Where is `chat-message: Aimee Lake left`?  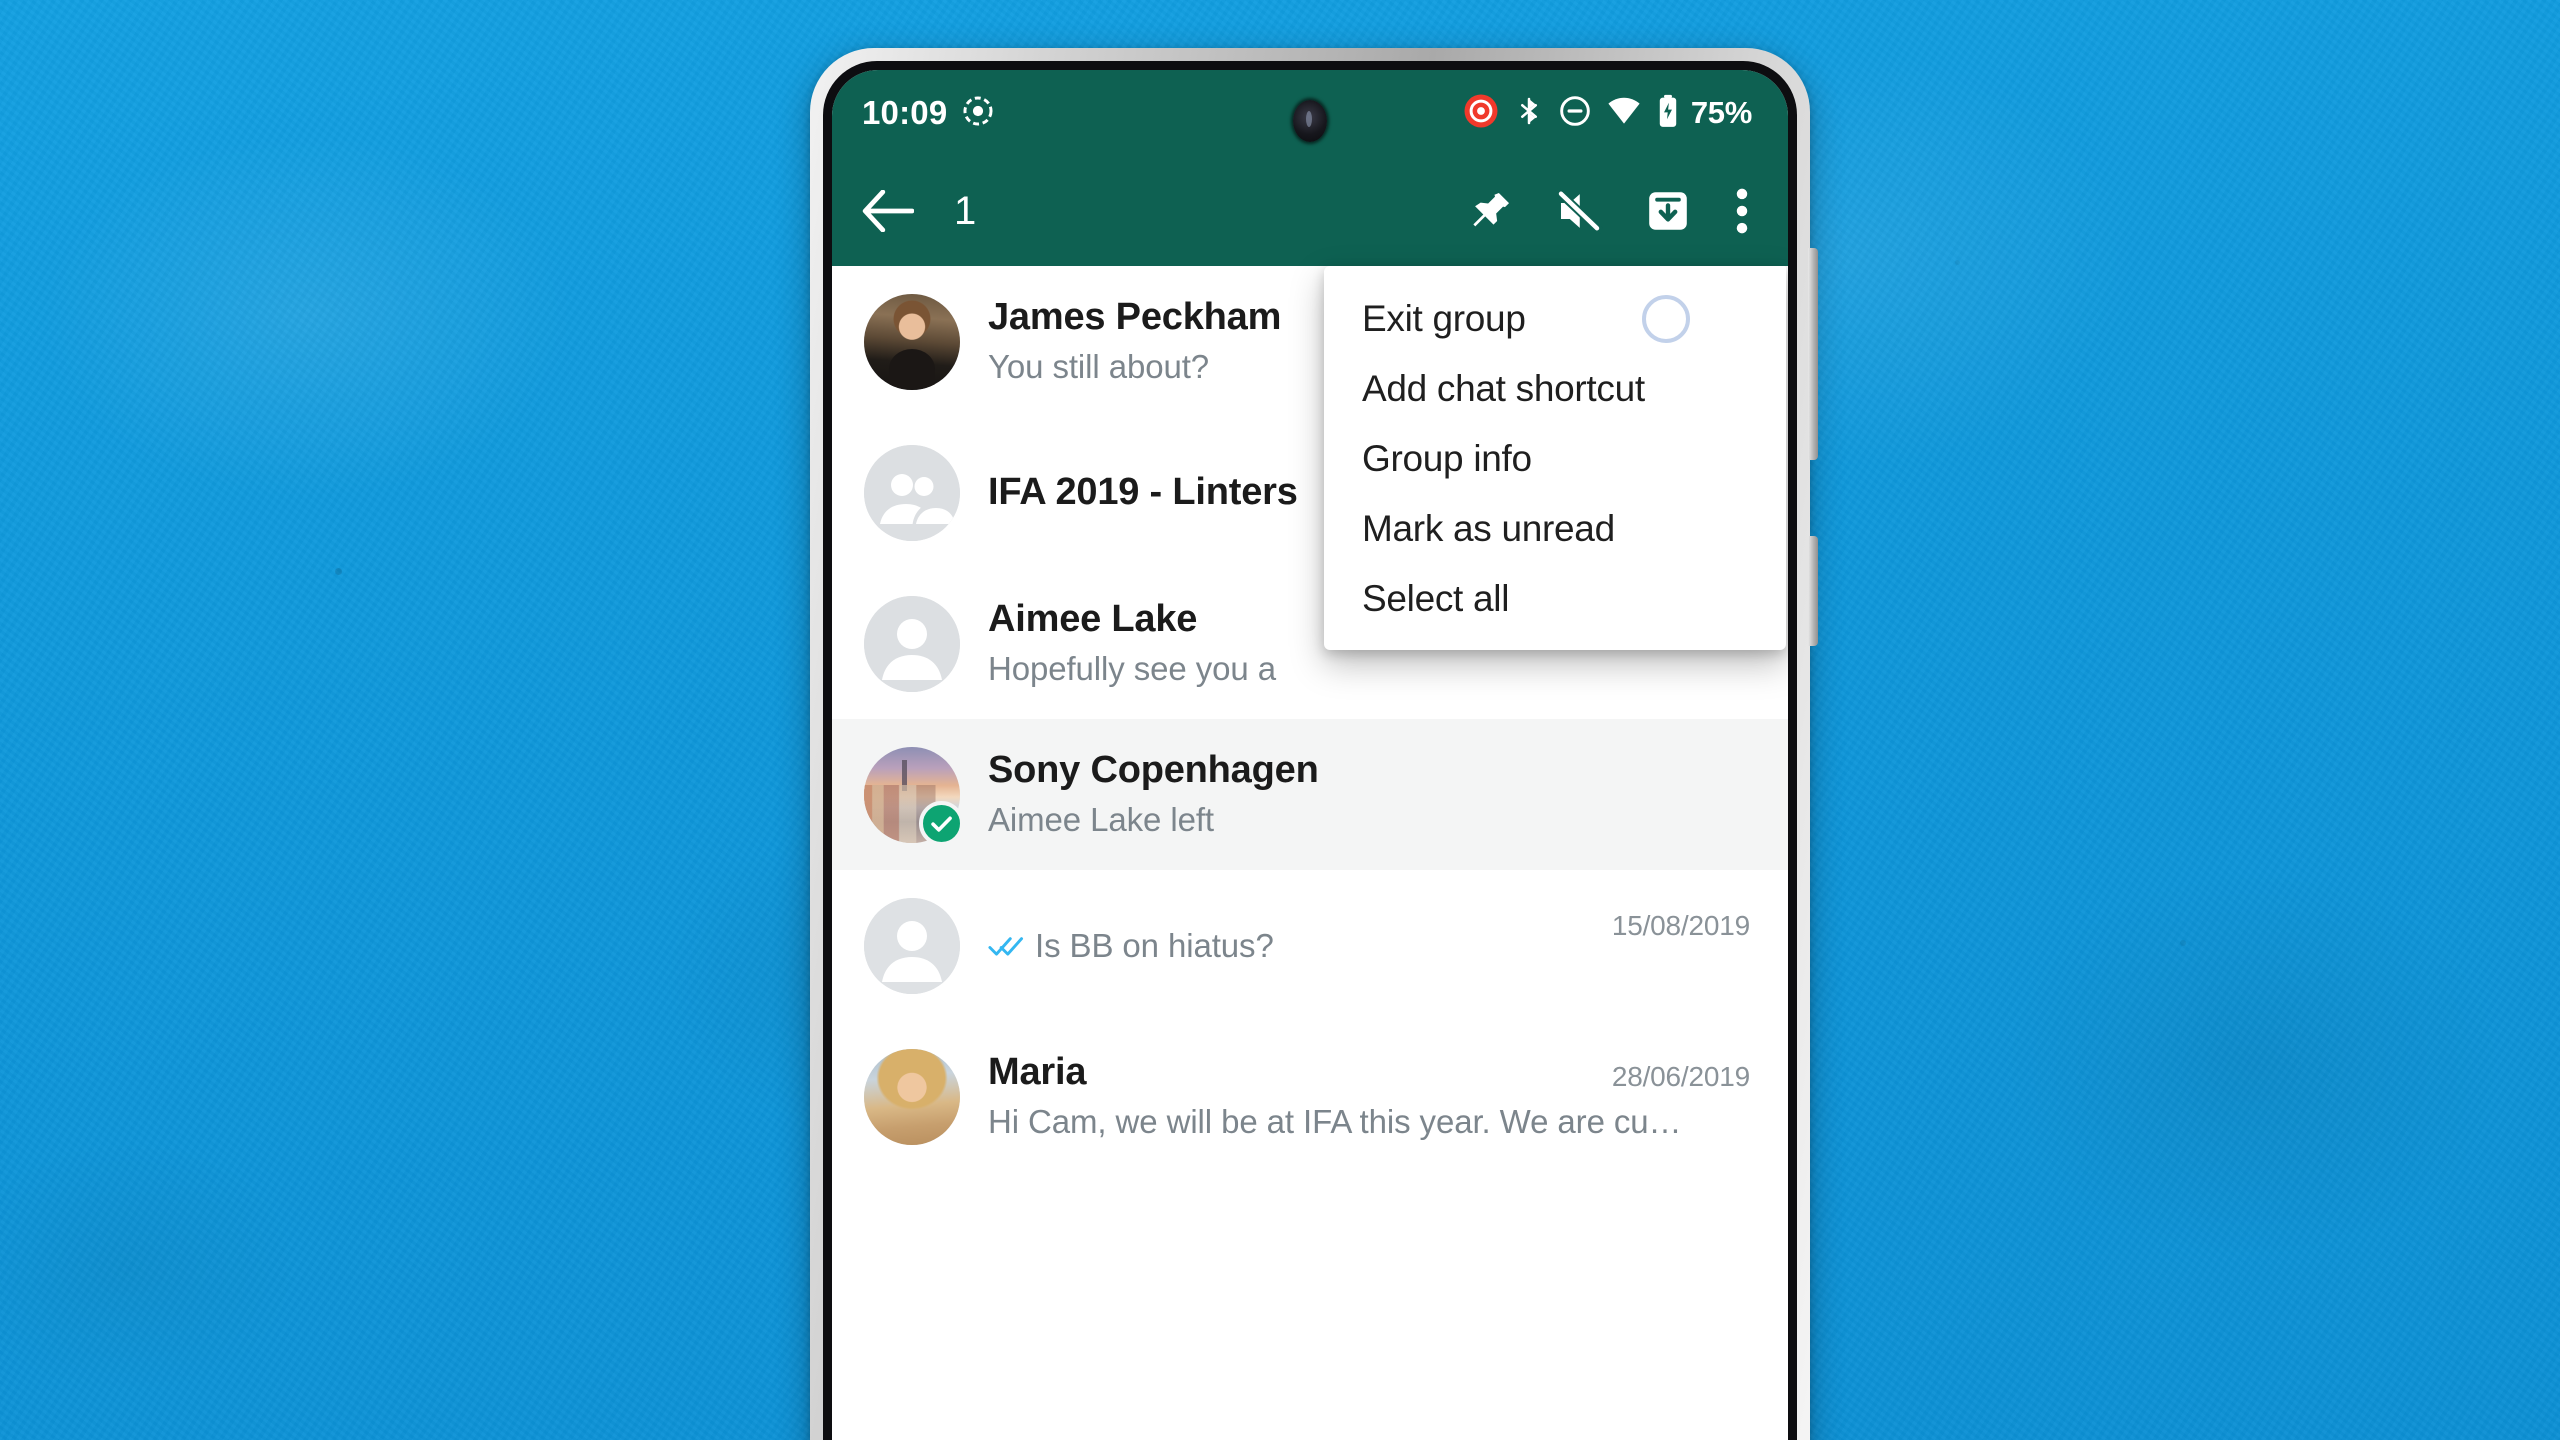 chat-message: Aimee Lake left is located at coordinates (1373, 820).